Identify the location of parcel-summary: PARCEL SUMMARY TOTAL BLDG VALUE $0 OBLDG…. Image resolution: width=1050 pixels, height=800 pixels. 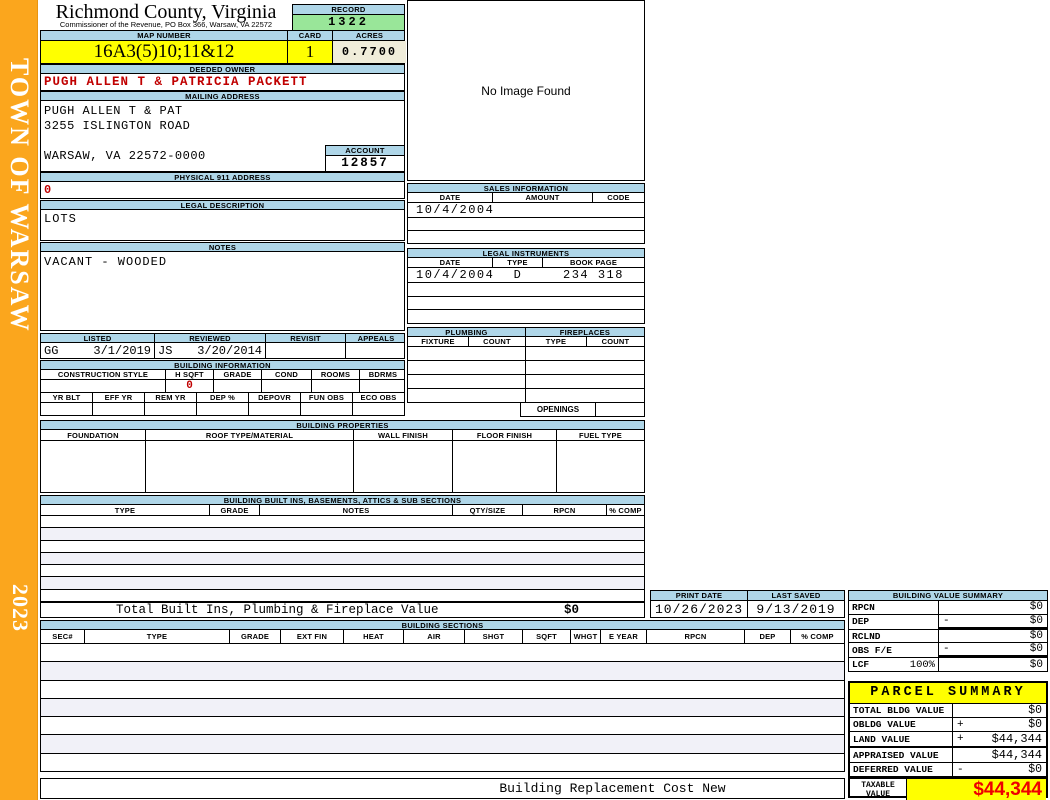
(948, 740).